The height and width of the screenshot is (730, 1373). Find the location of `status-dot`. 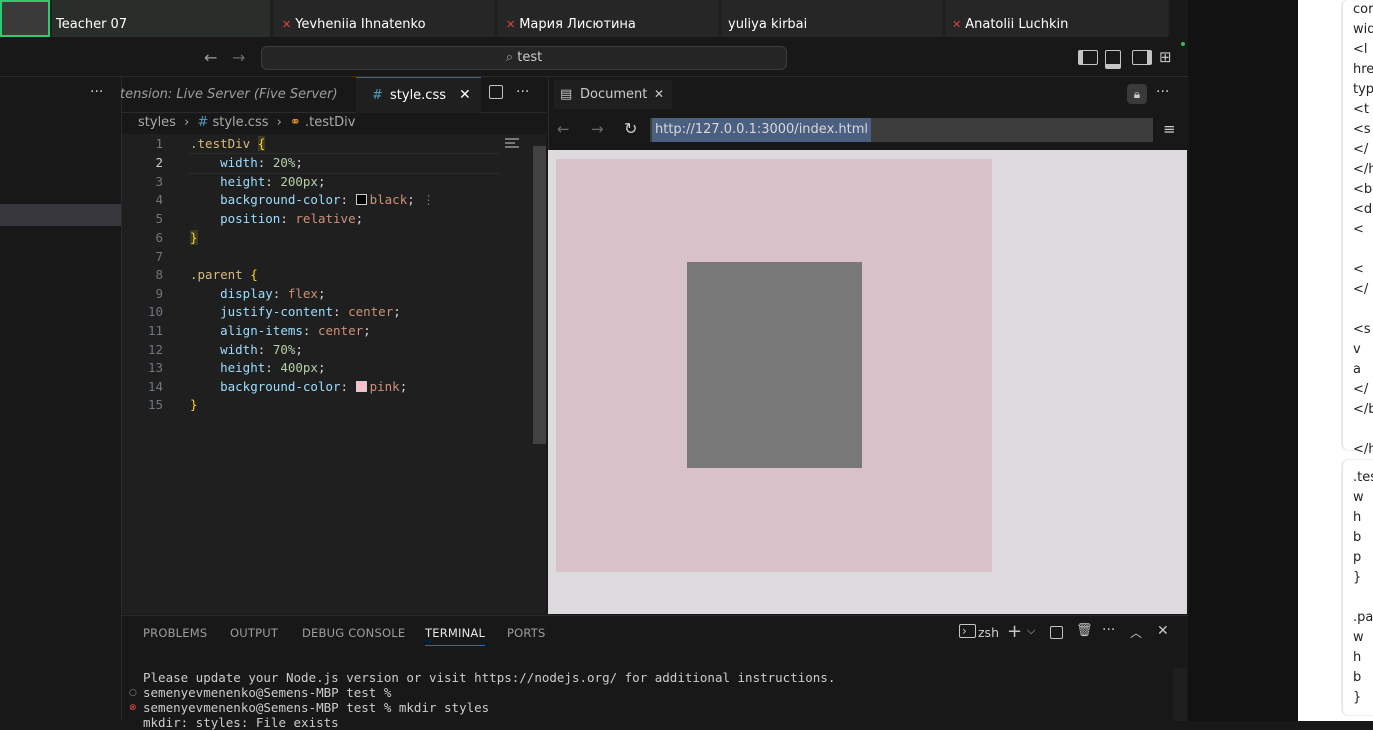

status-dot is located at coordinates (1183, 44).